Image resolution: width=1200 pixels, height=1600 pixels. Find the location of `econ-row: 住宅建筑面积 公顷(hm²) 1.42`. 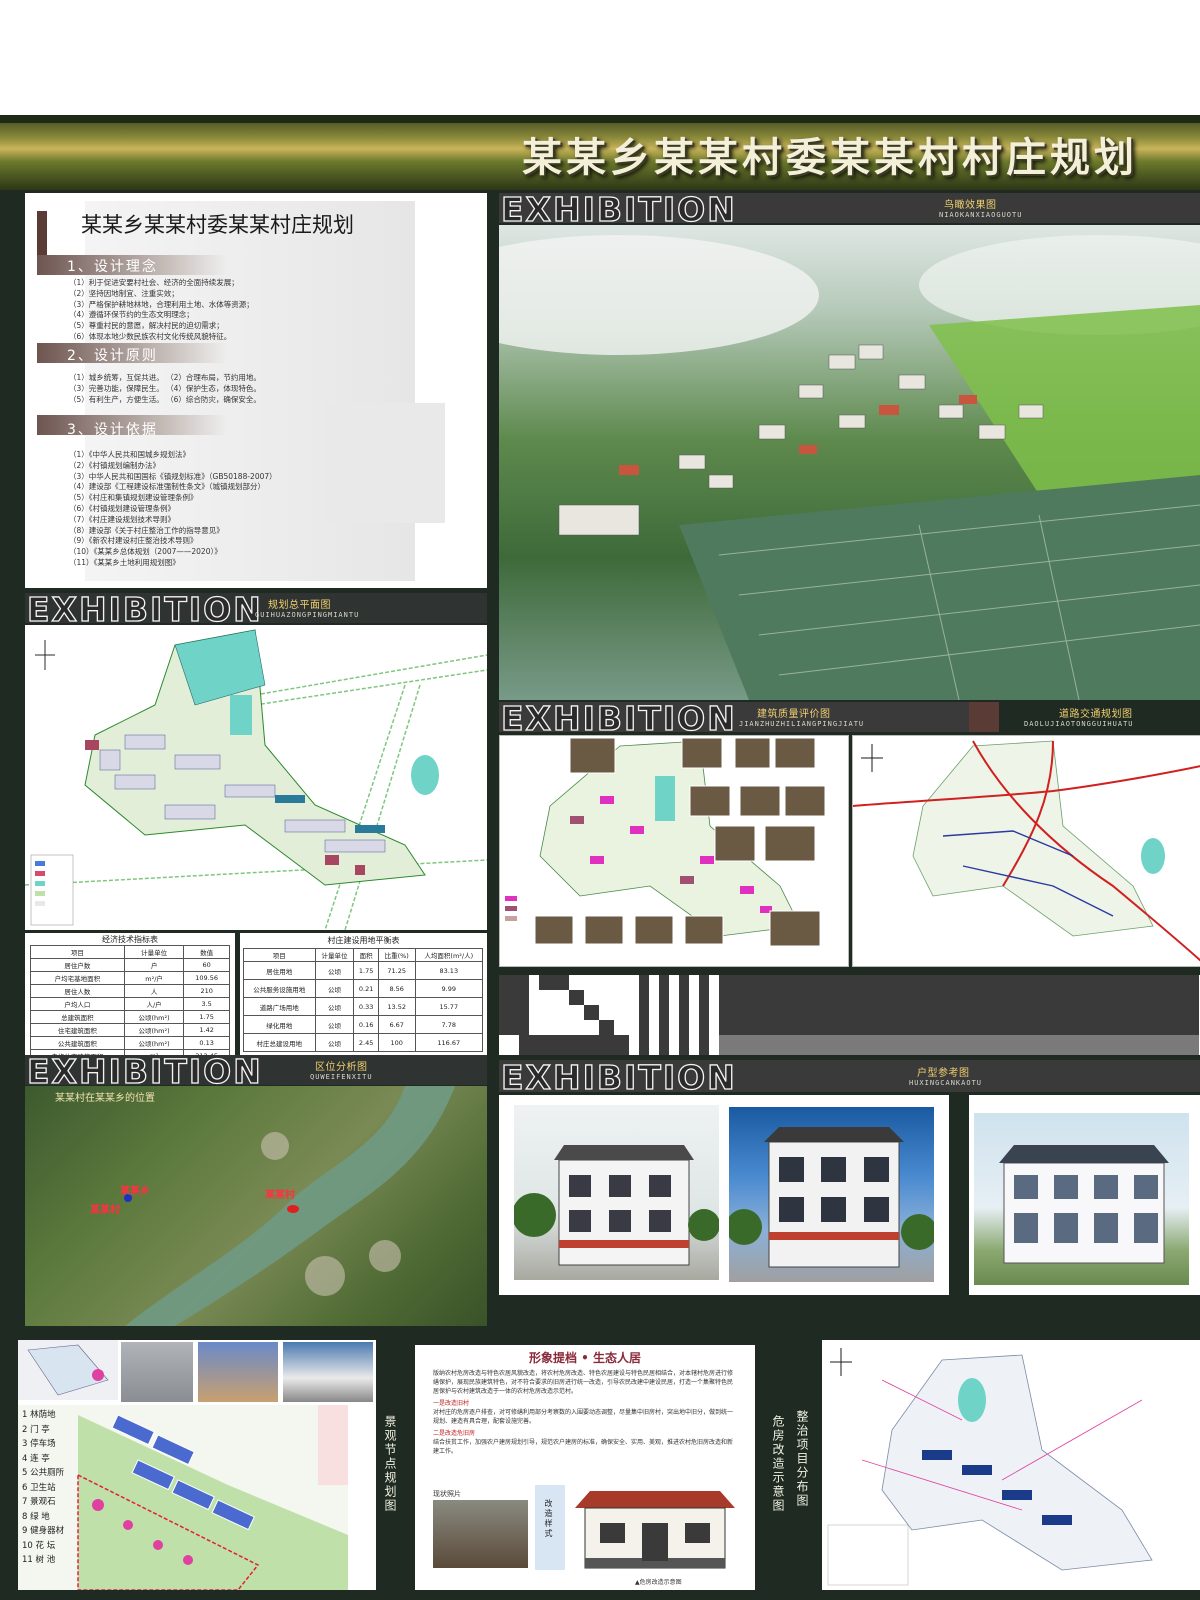

econ-row: 住宅建筑面积 公顷(hm²) 1.42 is located at coordinates (130, 1030).